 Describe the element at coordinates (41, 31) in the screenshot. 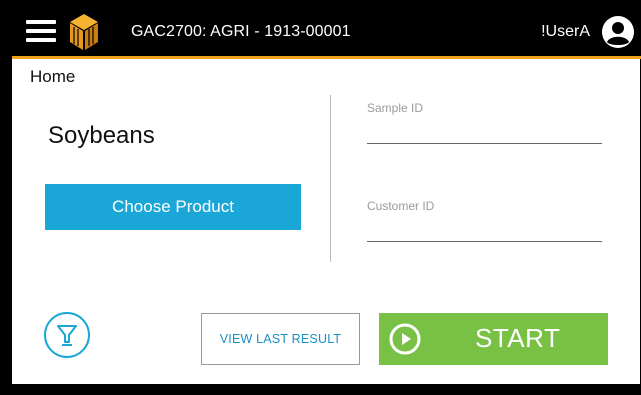

I see `hamburger-menu-icon` at that location.